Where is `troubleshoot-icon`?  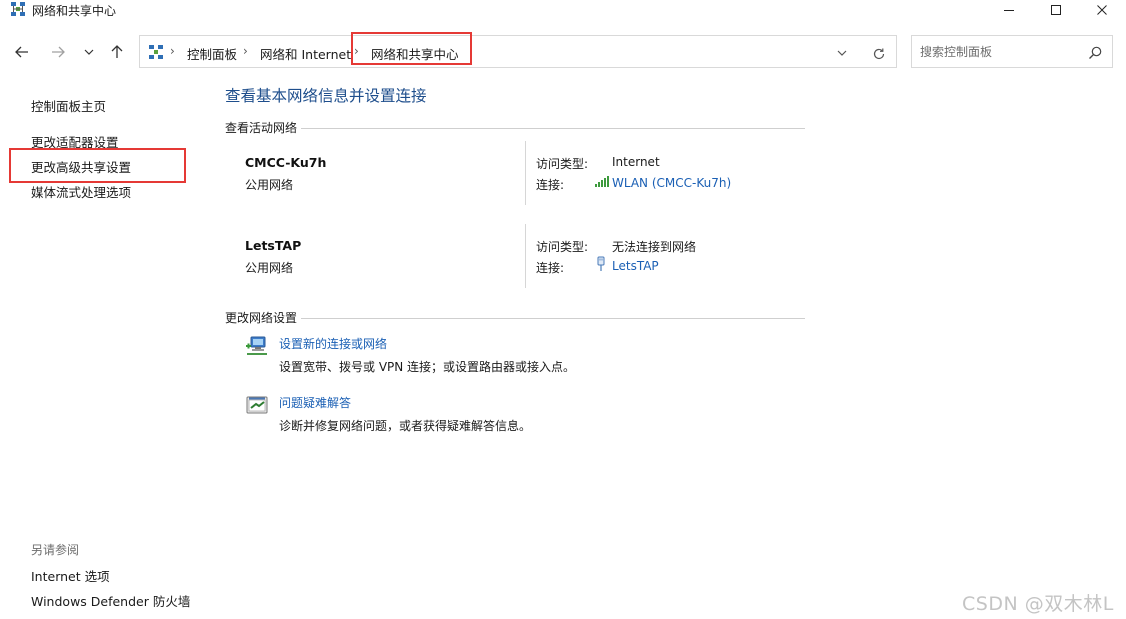 troubleshoot-icon is located at coordinates (257, 405).